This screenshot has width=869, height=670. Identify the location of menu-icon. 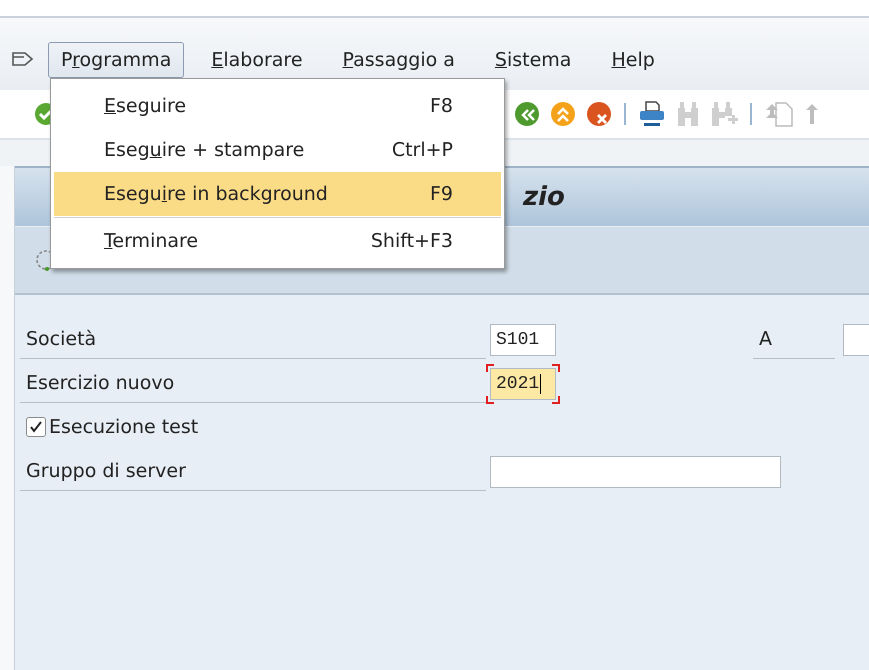
(23, 60).